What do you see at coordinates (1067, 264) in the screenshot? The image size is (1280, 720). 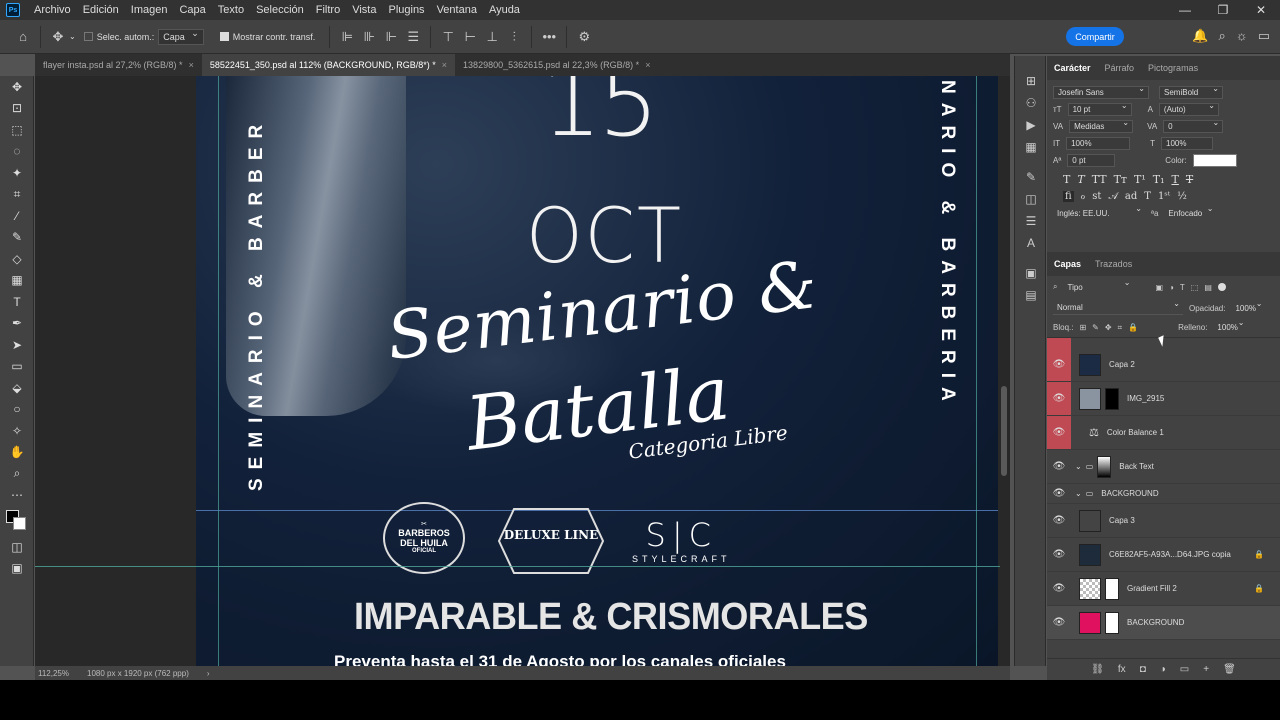 I see `tab-capas: Capas` at bounding box center [1067, 264].